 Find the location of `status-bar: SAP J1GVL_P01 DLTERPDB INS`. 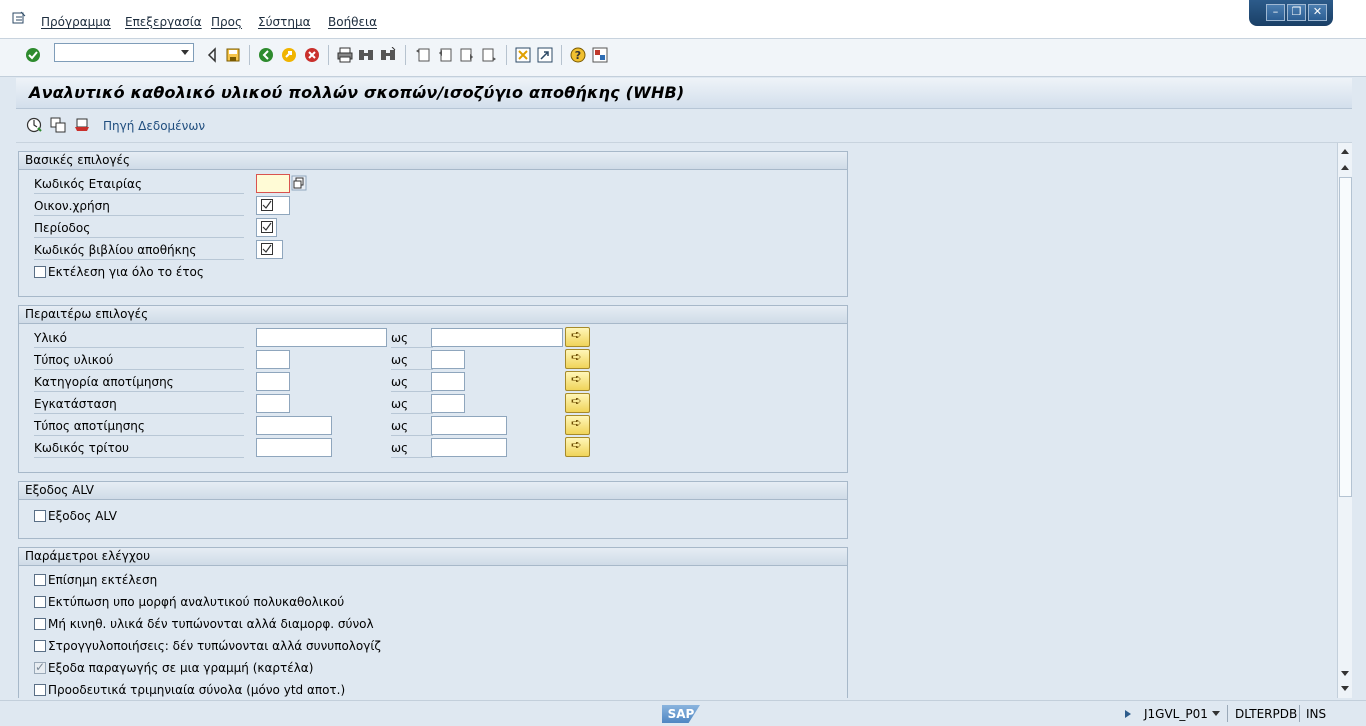

status-bar: SAP J1GVL_P01 DLTERPDB INS is located at coordinates (683, 713).